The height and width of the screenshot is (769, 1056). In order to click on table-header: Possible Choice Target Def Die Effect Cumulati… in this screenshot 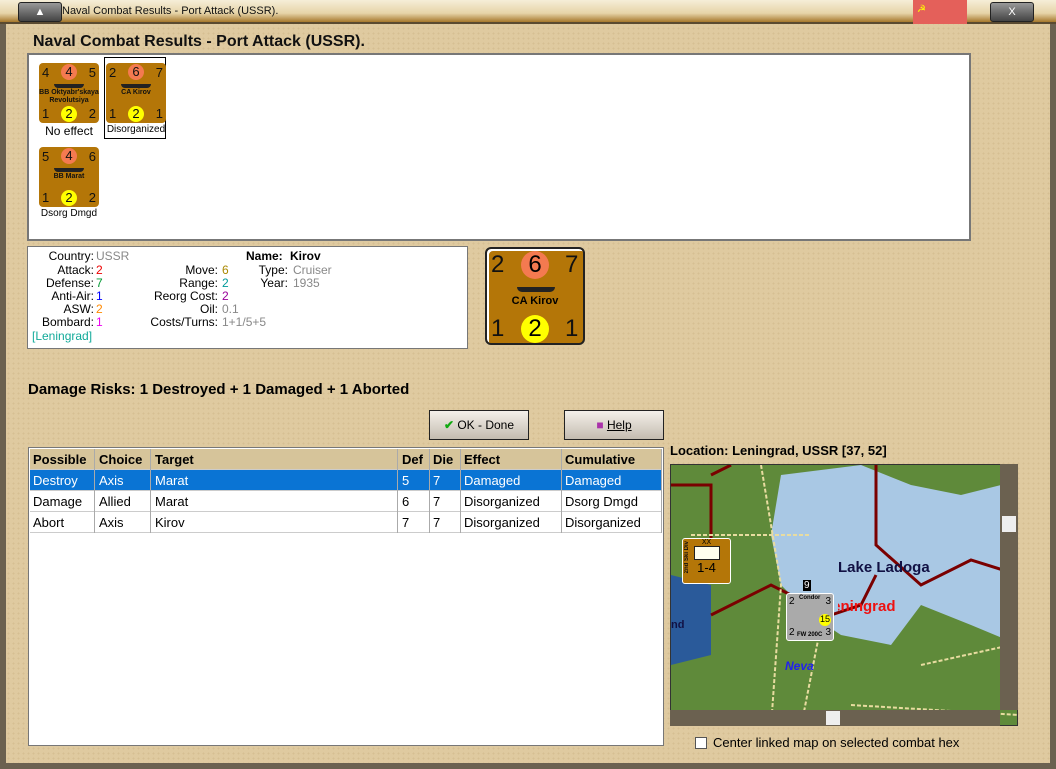, I will do `click(346, 459)`.